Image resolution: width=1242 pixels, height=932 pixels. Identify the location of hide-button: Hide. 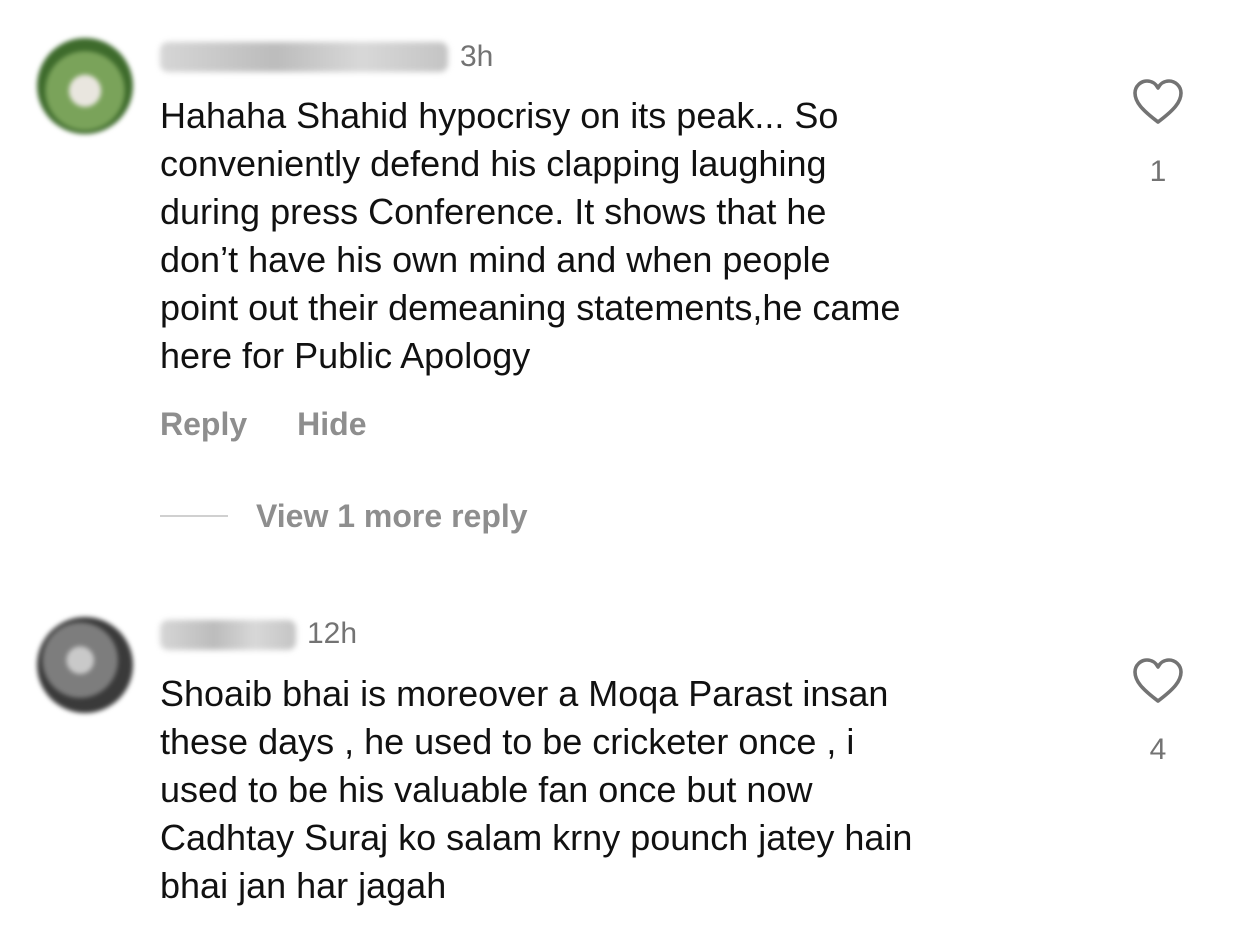
(331, 424).